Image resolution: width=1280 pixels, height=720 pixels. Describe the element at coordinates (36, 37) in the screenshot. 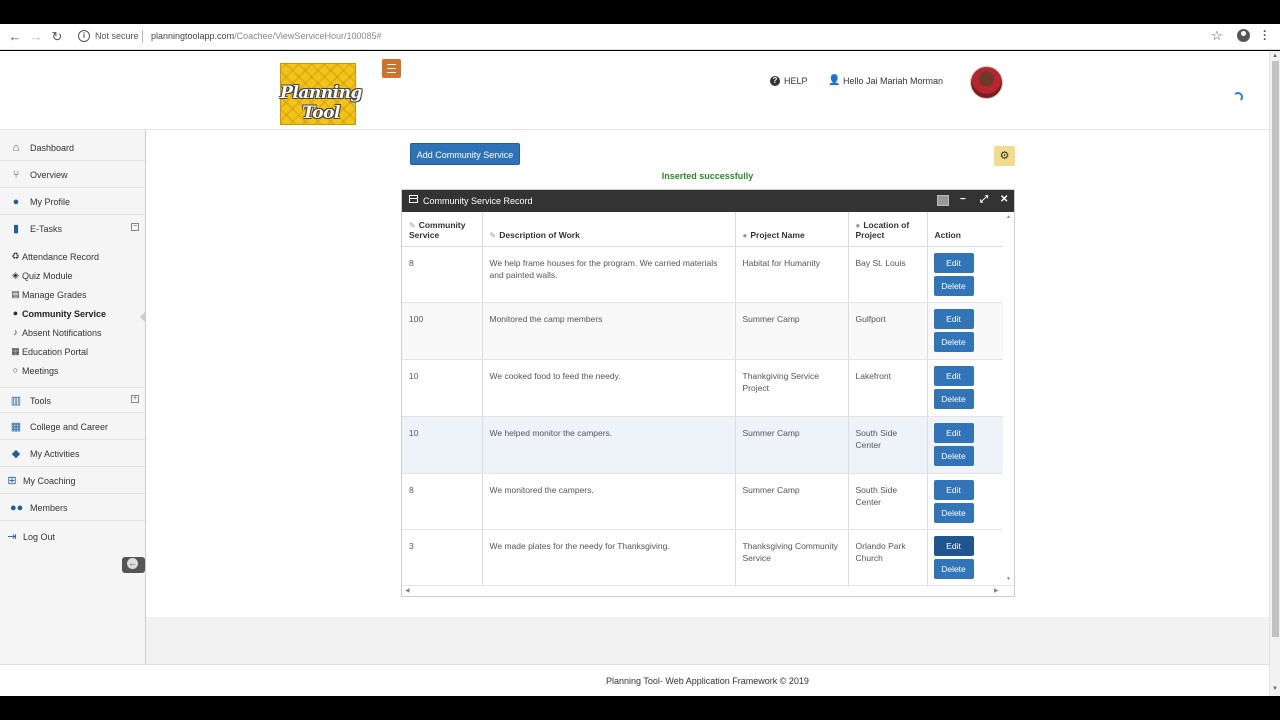

I see `forward-icon: →` at that location.